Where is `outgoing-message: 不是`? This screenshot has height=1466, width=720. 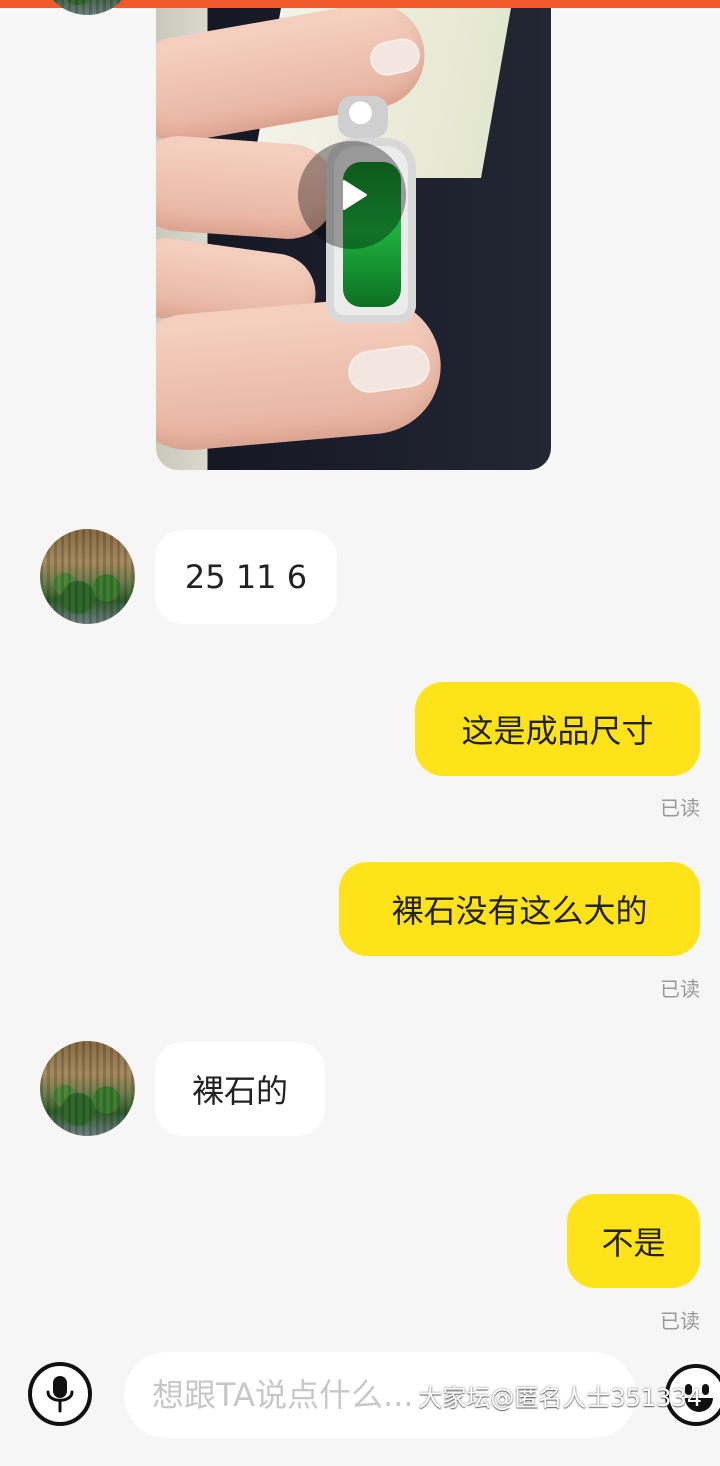
outgoing-message: 不是 is located at coordinates (633, 1241).